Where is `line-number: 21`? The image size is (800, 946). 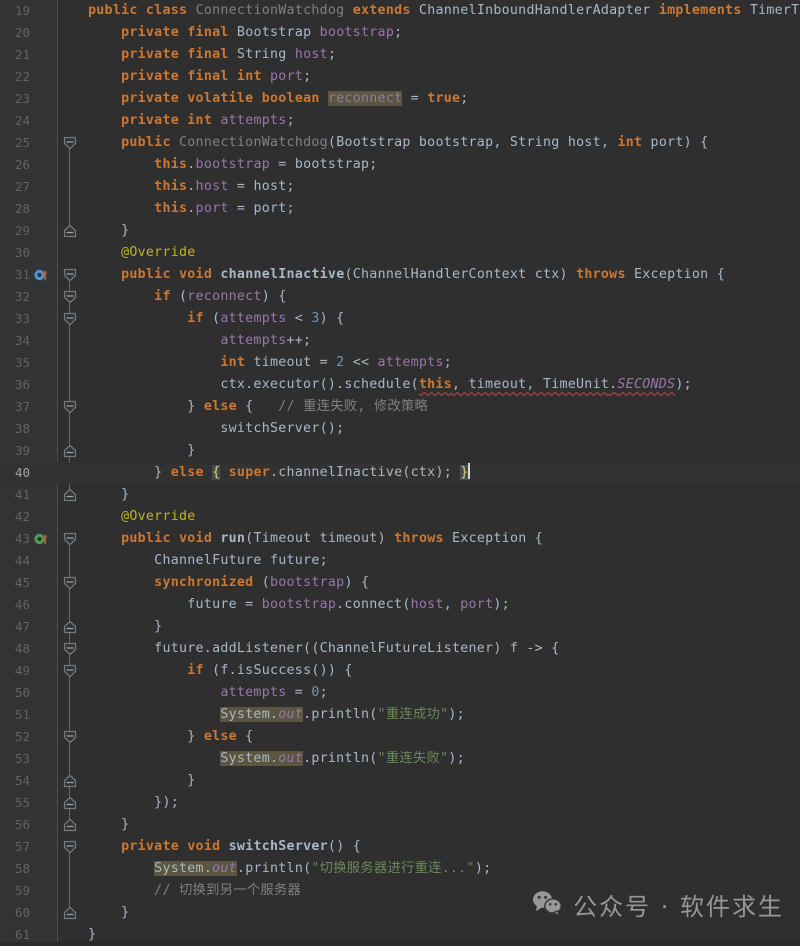
line-number: 21 is located at coordinates (15, 55).